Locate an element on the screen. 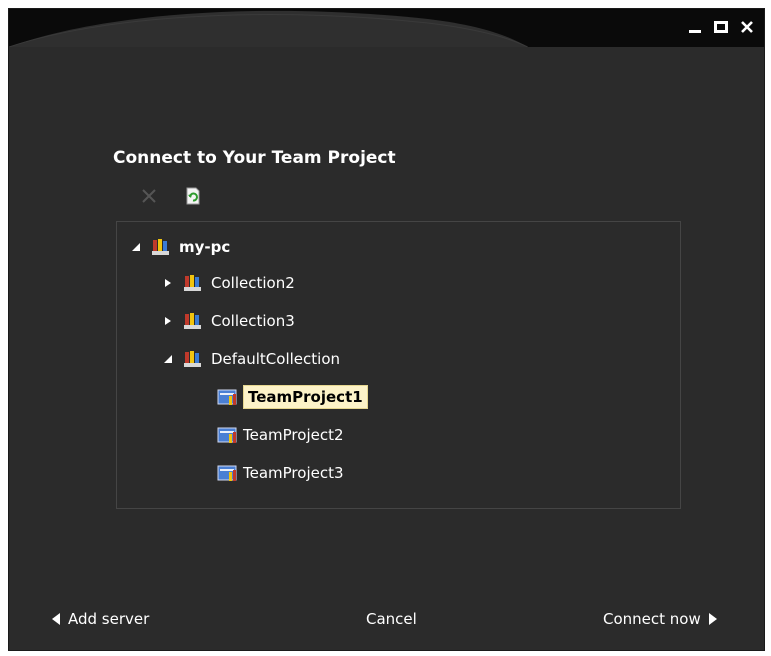 The height and width of the screenshot is (656, 771). refresh-icon is located at coordinates (193, 196).